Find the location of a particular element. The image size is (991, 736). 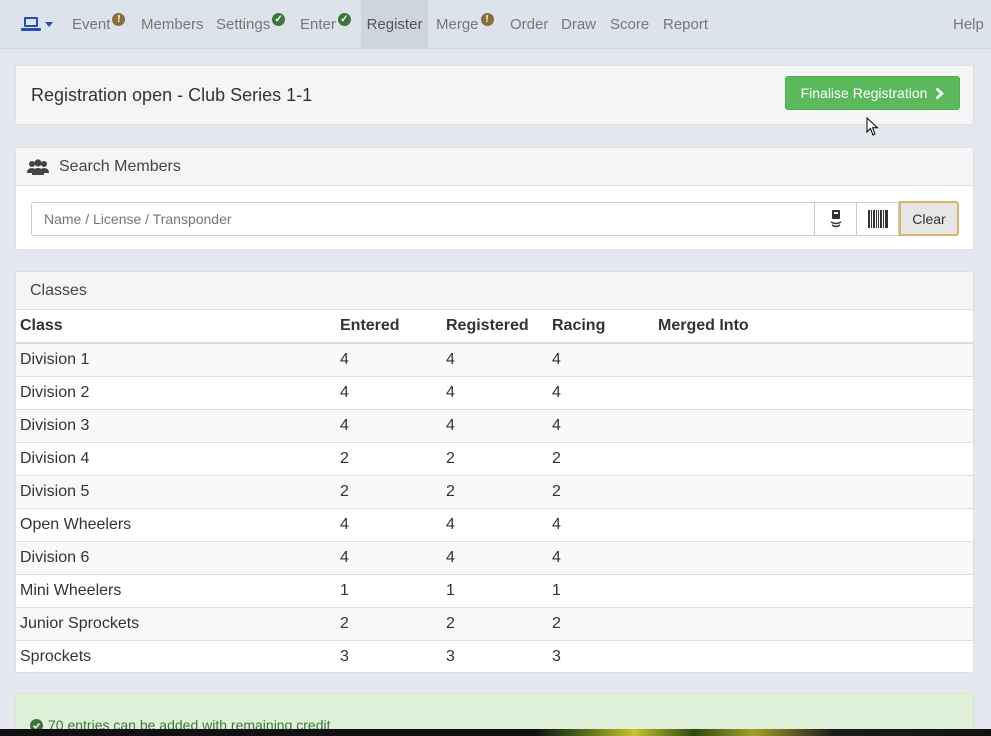

racing-cell: 3 is located at coordinates (601, 656).